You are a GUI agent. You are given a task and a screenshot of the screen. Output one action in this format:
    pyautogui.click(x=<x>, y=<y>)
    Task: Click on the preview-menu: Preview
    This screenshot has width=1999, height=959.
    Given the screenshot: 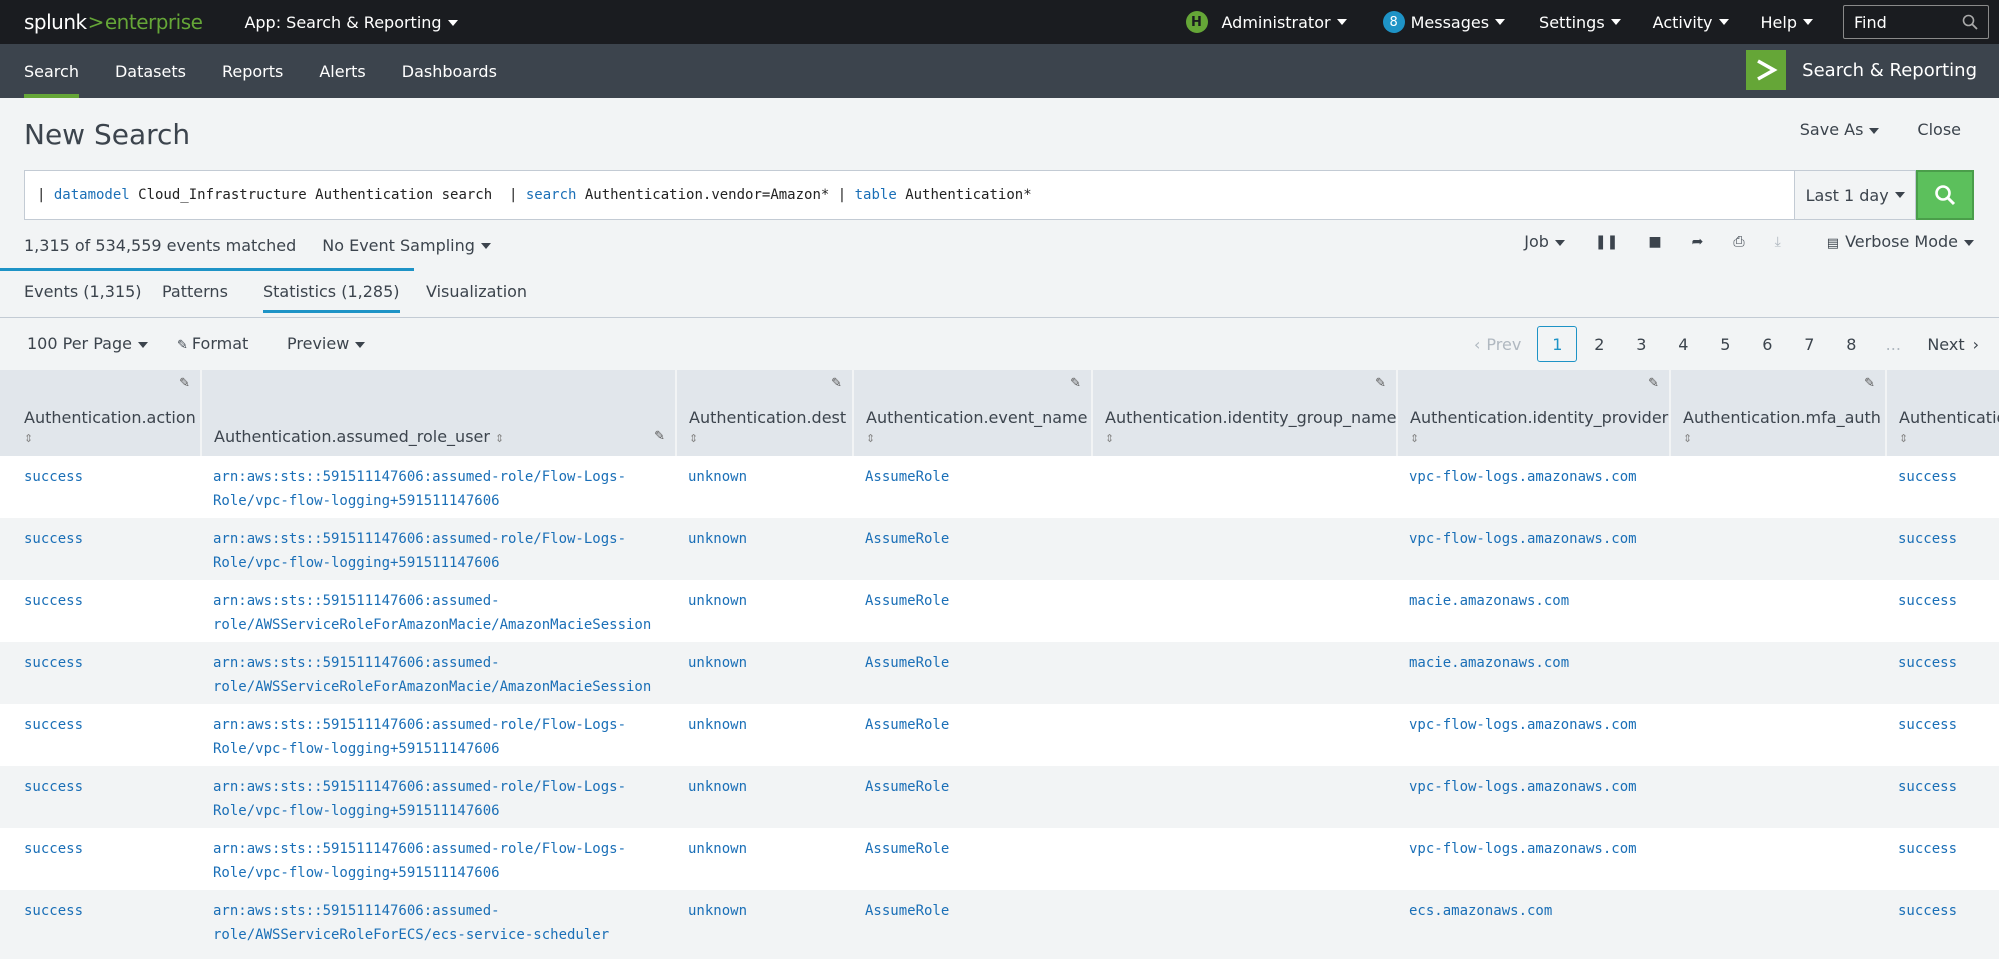 What is the action you would take?
    pyautogui.click(x=326, y=343)
    